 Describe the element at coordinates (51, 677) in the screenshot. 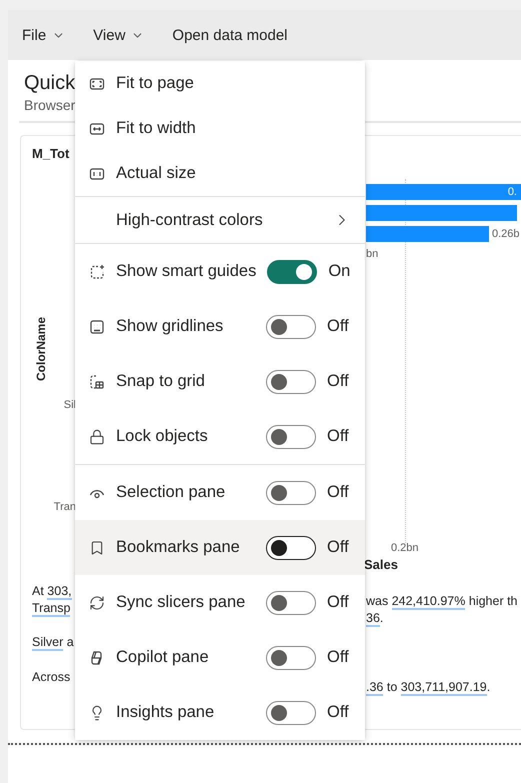

I see `summary-text: Across` at that location.